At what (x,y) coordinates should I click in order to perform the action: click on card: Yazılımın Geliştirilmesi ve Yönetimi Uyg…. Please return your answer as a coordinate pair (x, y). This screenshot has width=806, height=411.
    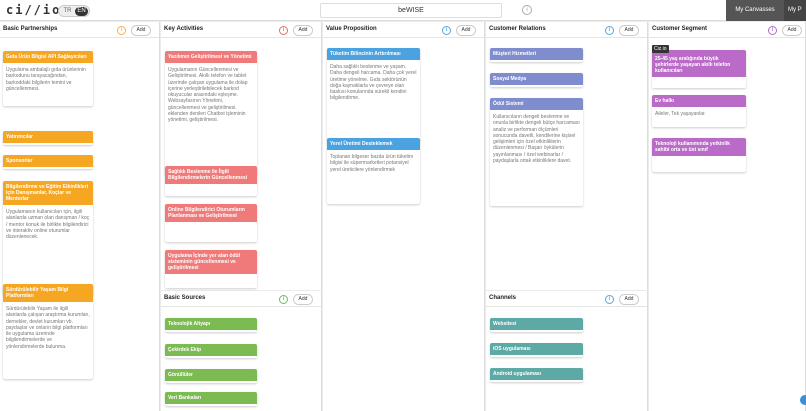
    Looking at the image, I should click on (211, 113).